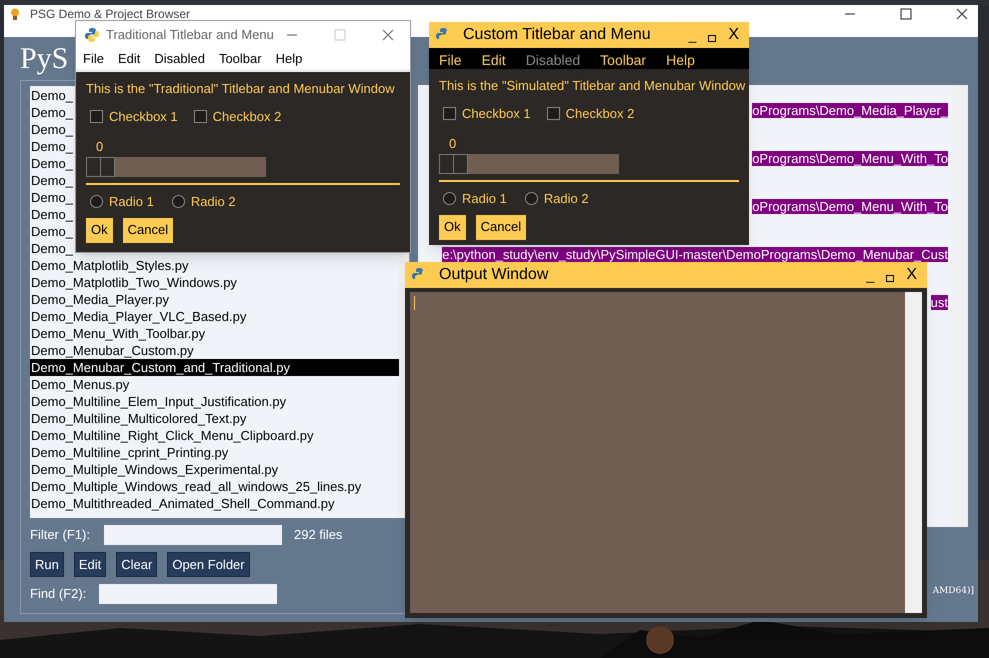  What do you see at coordinates (90, 564) in the screenshot?
I see `action-button: Edit` at bounding box center [90, 564].